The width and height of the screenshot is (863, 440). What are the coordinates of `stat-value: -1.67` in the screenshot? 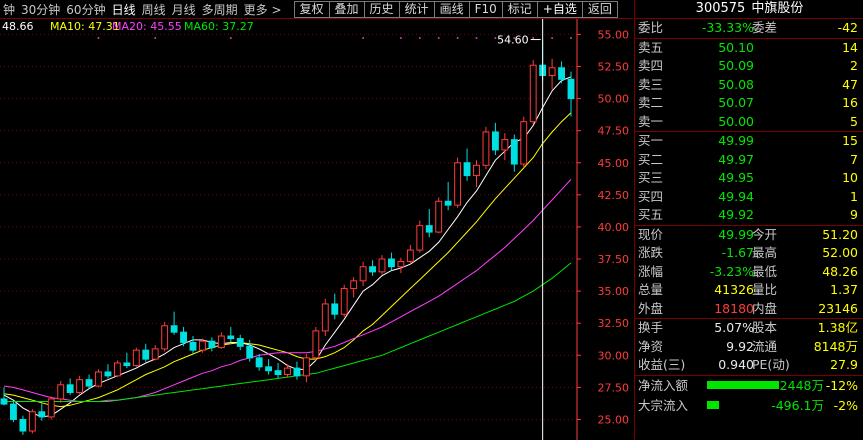 It's located at (737, 252).